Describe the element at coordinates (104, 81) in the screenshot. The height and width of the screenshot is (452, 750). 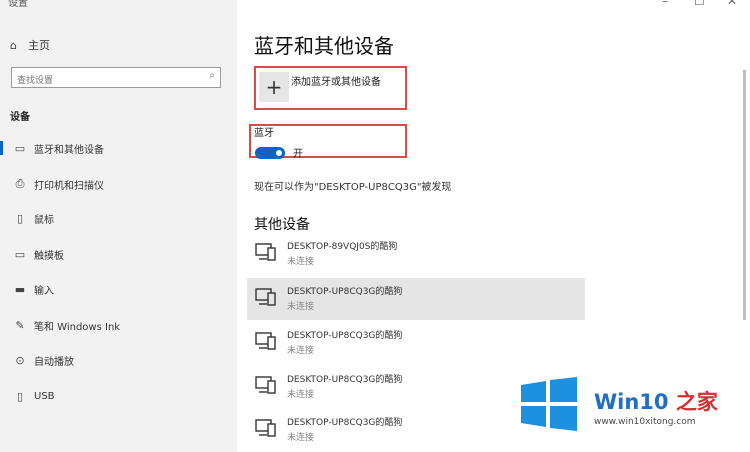
I see `search-input` at that location.